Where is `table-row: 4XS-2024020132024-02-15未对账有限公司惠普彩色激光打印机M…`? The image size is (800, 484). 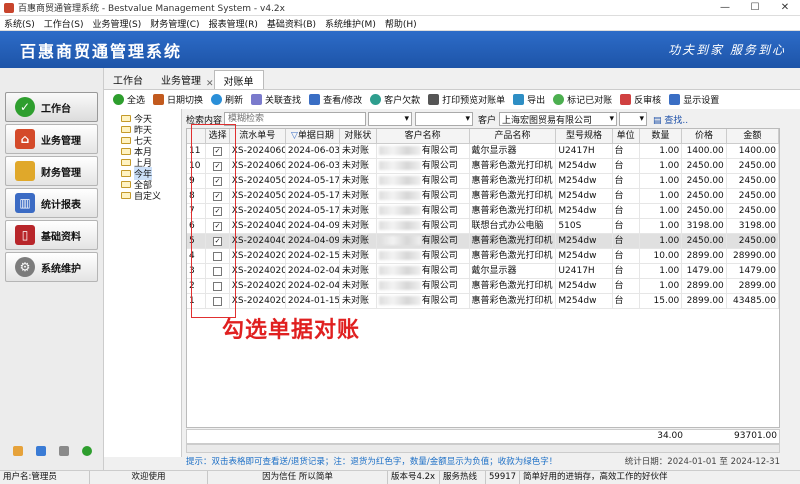
table-row: 4XS-2024020132024-02-15未对账有限公司惠普彩色激光打印机M… is located at coordinates (483, 256).